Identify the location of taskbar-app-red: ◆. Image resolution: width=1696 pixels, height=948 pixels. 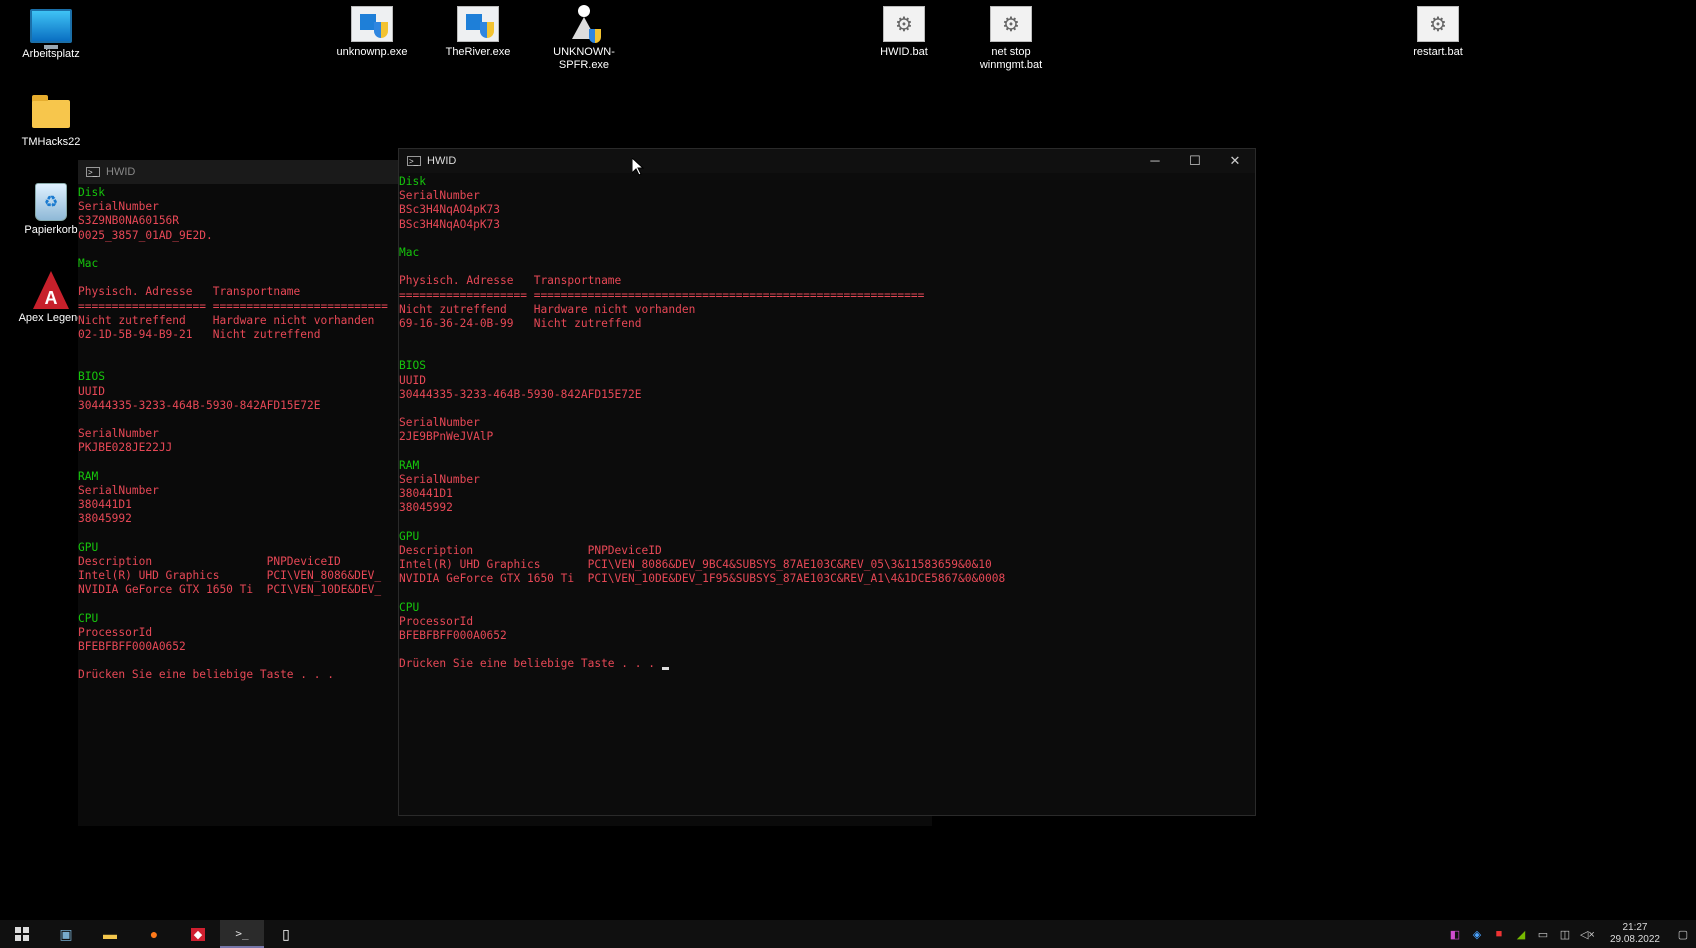
(198, 934).